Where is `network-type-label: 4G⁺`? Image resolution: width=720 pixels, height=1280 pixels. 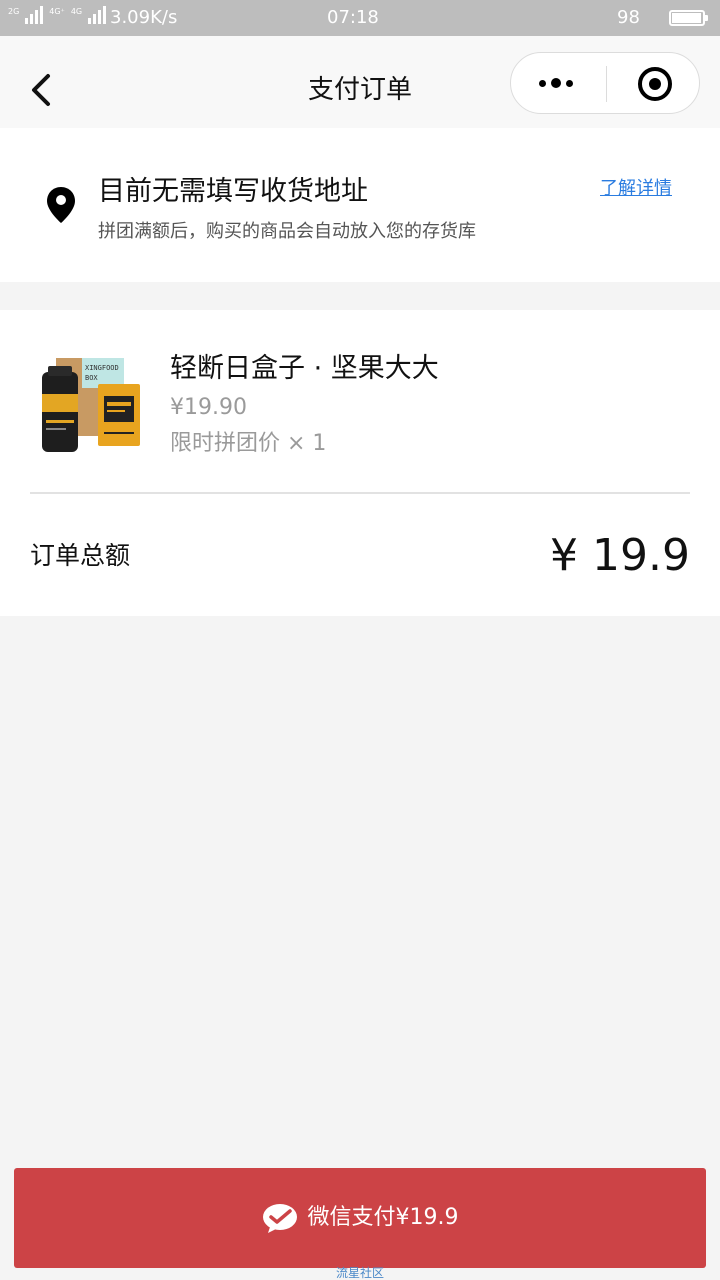
network-type-label: 4G⁺ is located at coordinates (57, 11).